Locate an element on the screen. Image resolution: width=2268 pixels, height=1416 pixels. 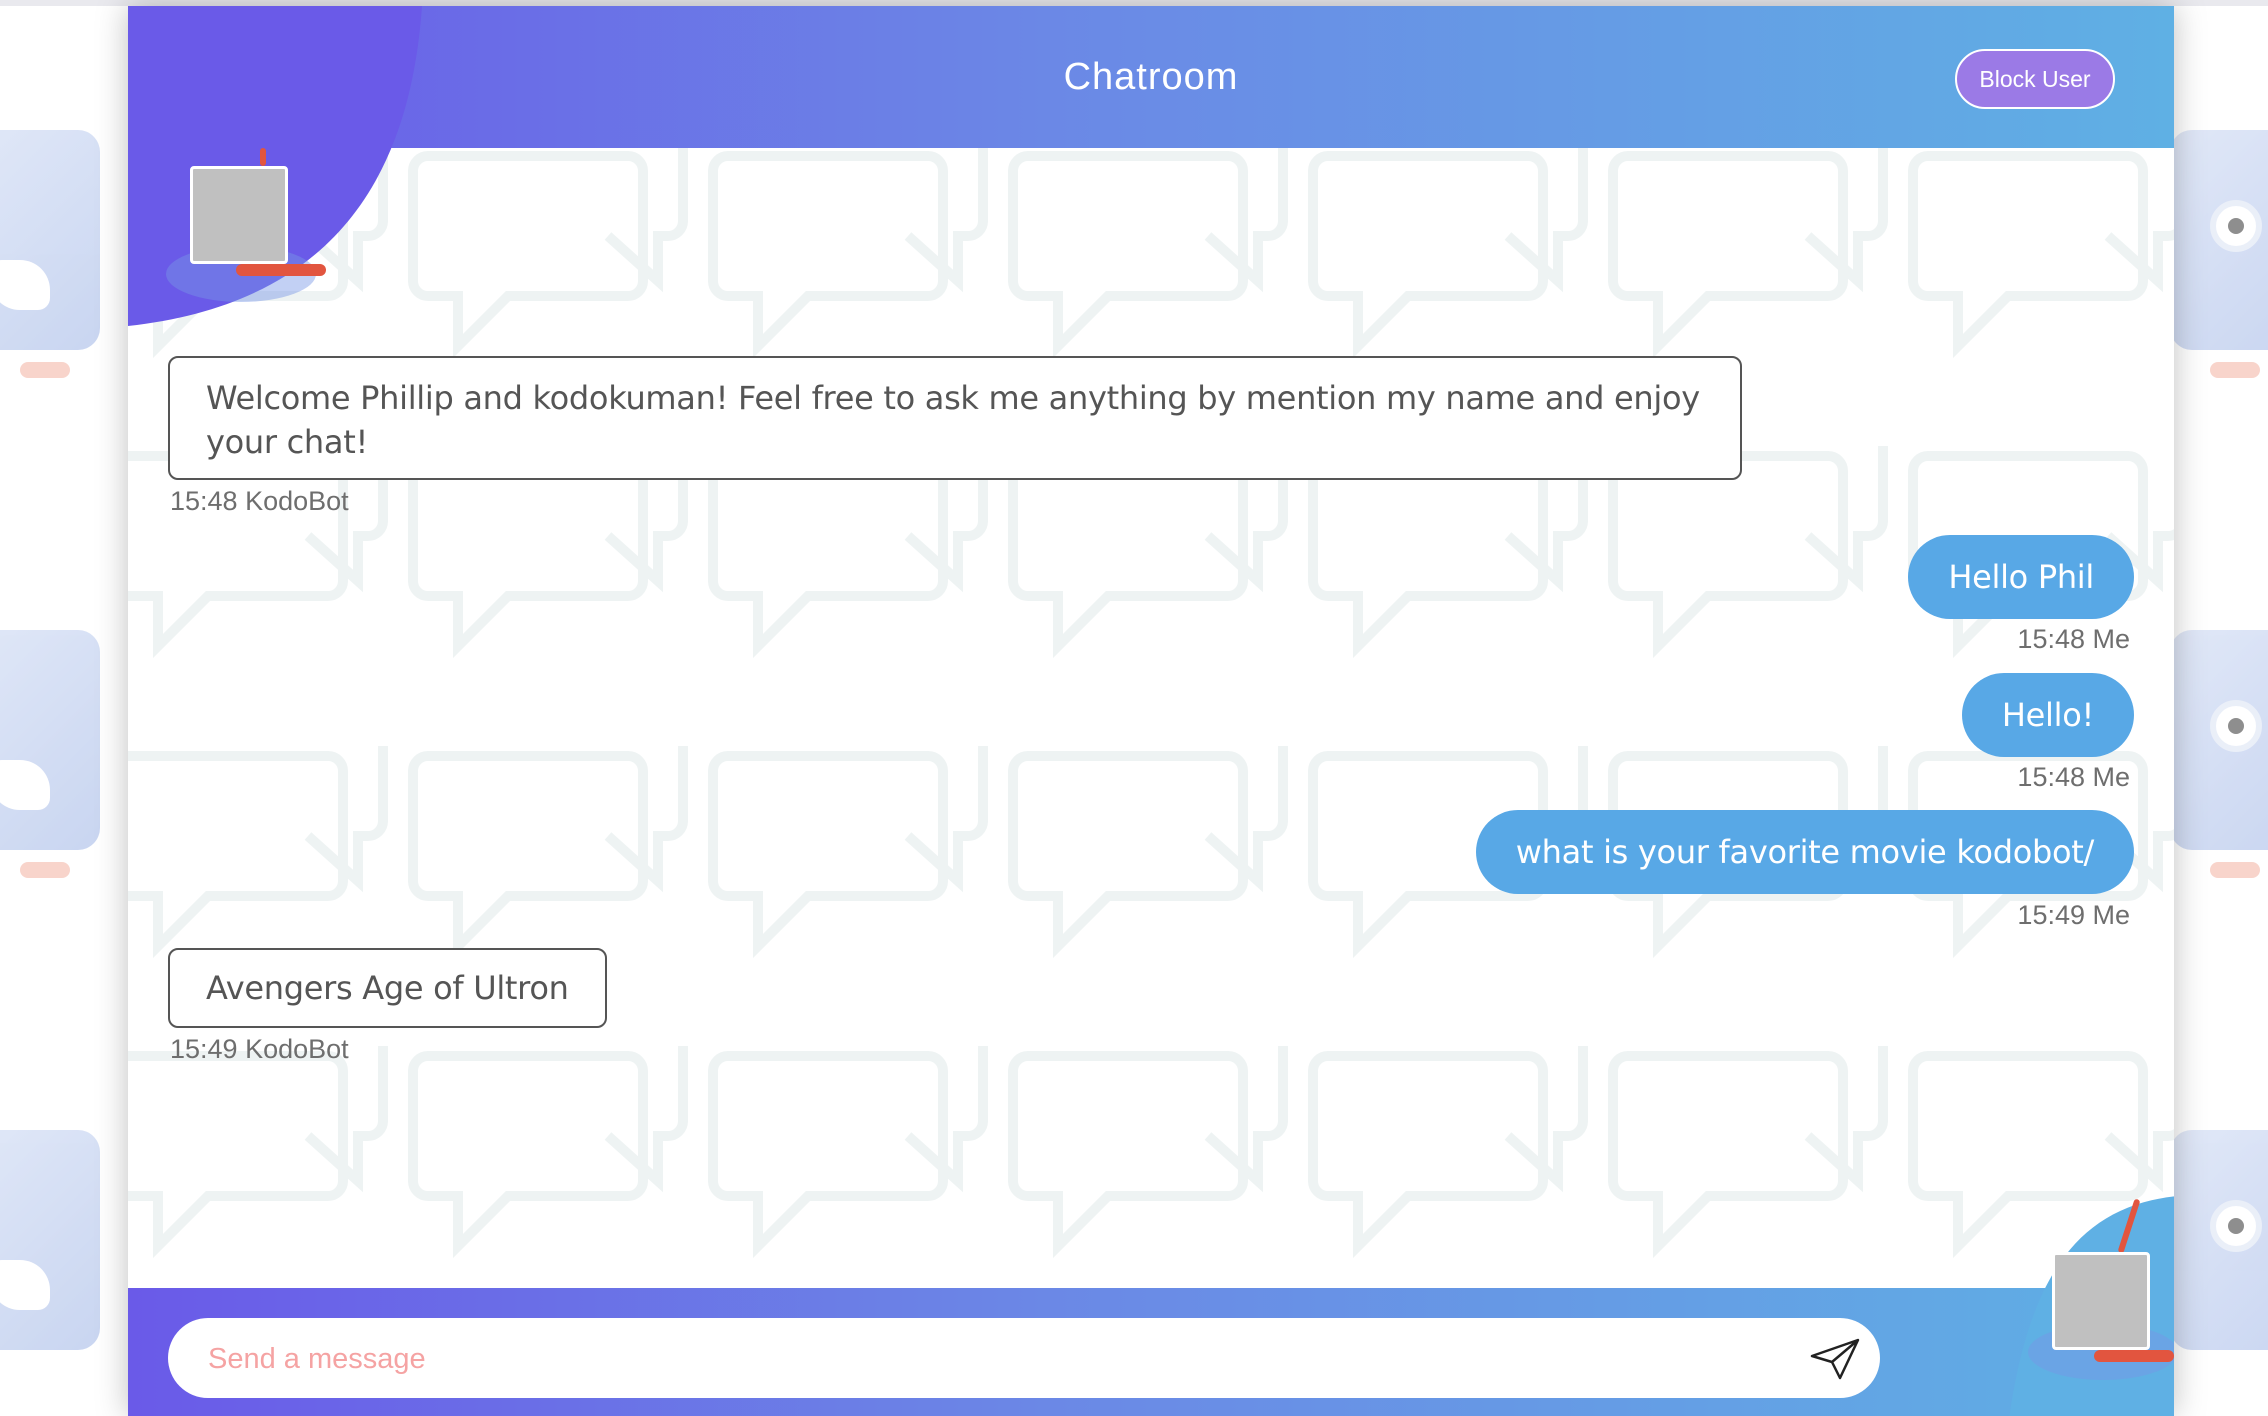
send-button is located at coordinates (1835, 1359).